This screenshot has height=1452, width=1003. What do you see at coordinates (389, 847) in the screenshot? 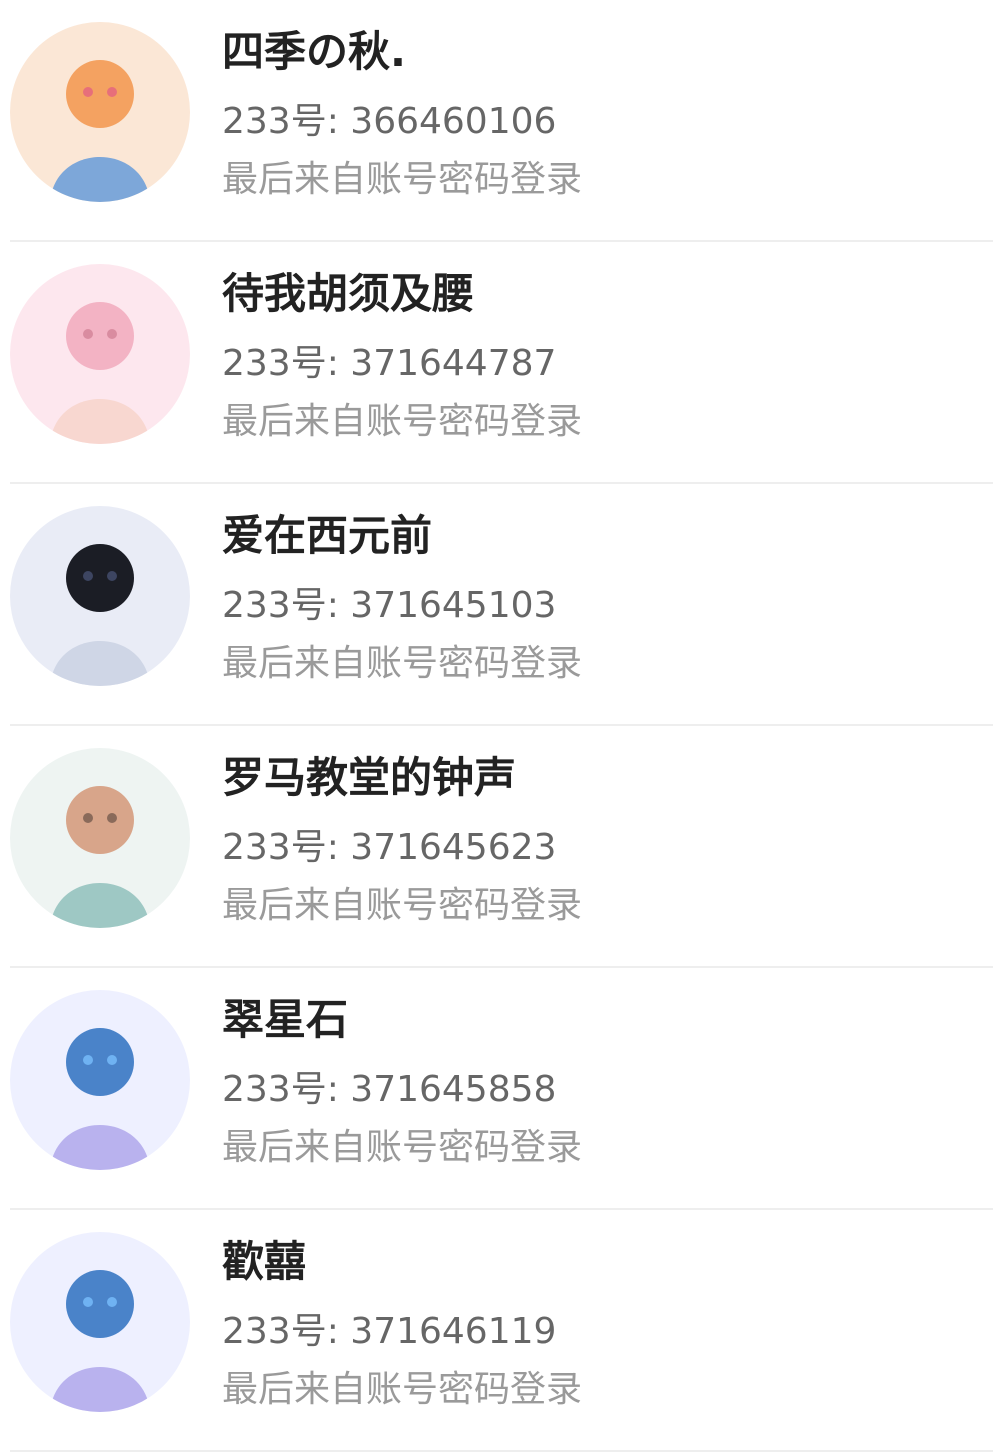
I see `account-id: 233号: 371645623` at bounding box center [389, 847].